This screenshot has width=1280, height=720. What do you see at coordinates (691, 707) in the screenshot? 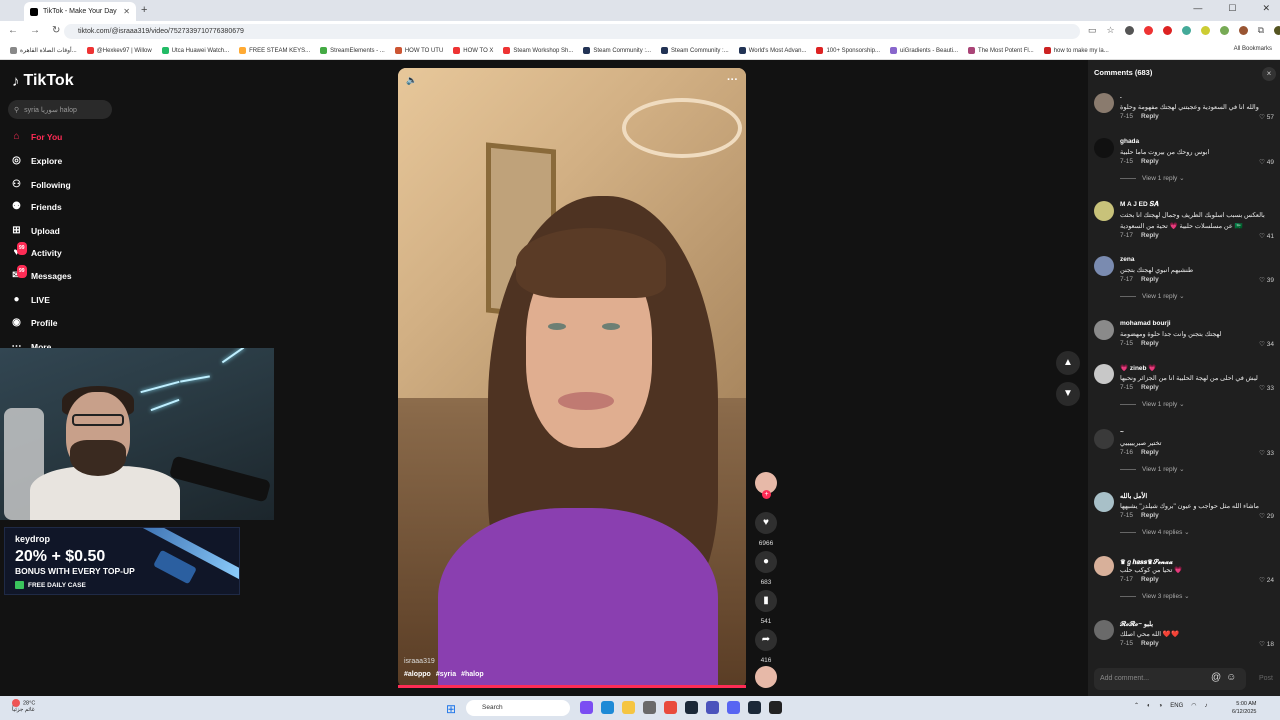
I see `steam-icon` at bounding box center [691, 707].